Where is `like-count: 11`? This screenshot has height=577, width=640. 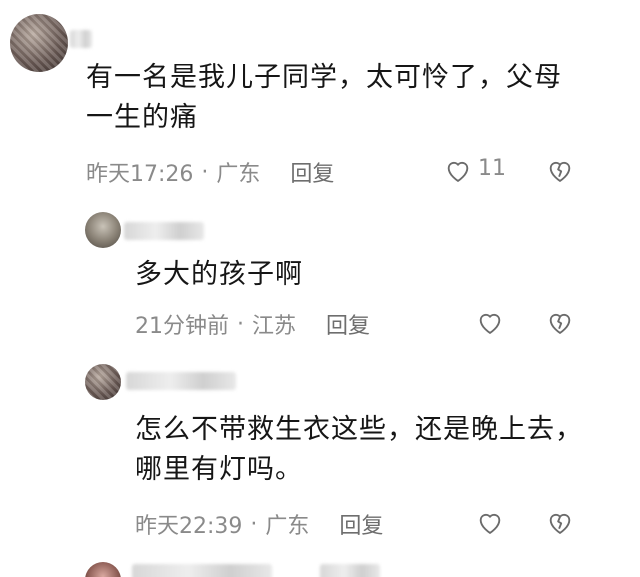 like-count: 11 is located at coordinates (492, 168).